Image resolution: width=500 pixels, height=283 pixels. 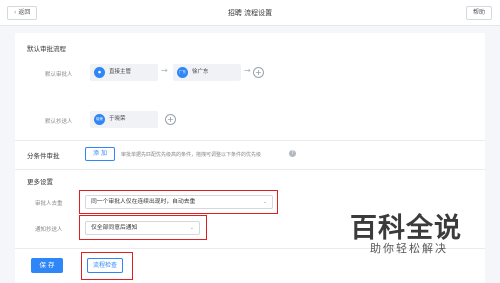 I want to click on avatar: 广东, so click(x=182, y=72).